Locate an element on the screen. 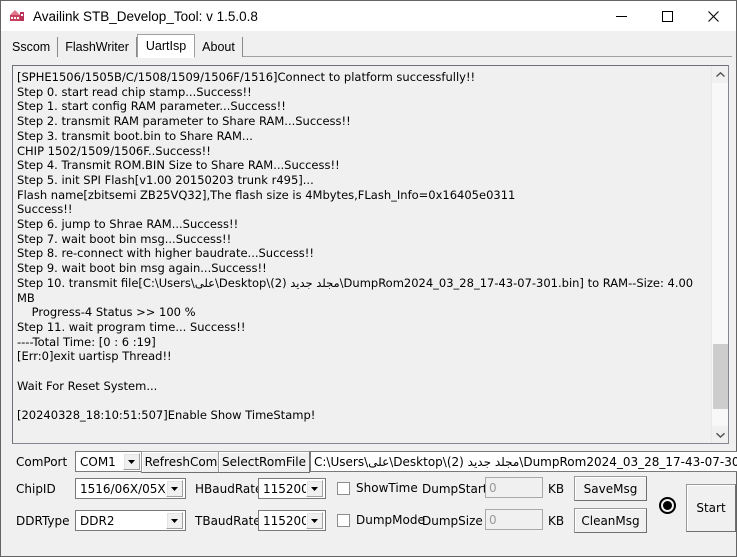  refresh-com-label: RefreshCom is located at coordinates (181, 462).